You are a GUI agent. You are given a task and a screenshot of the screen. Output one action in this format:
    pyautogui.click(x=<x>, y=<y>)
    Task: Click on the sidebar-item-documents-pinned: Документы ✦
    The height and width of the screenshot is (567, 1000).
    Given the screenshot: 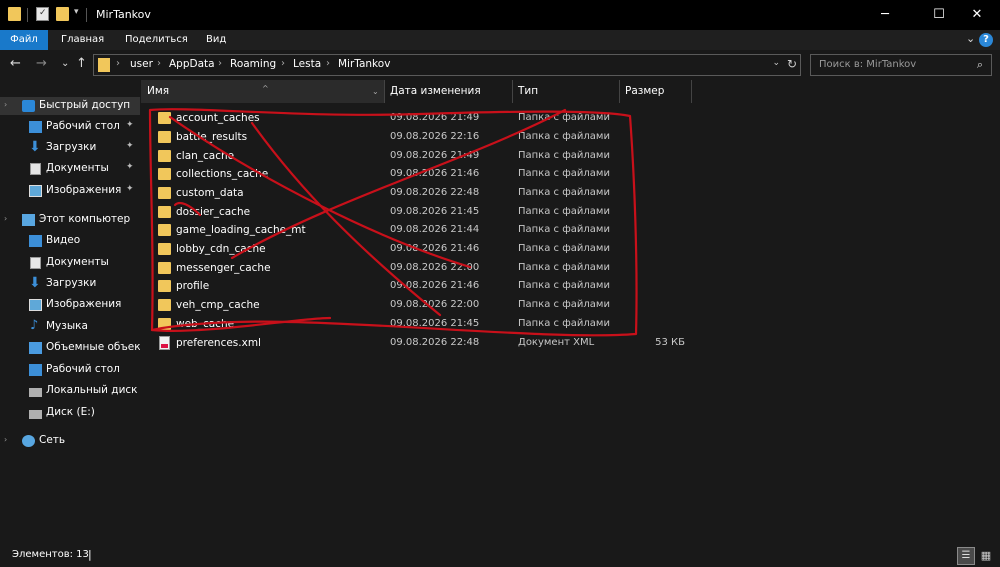 What is the action you would take?
    pyautogui.click(x=70, y=169)
    